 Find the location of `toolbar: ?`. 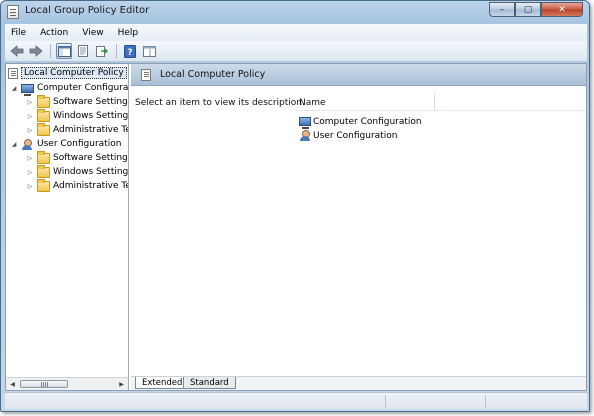

toolbar: ? is located at coordinates (296, 51).